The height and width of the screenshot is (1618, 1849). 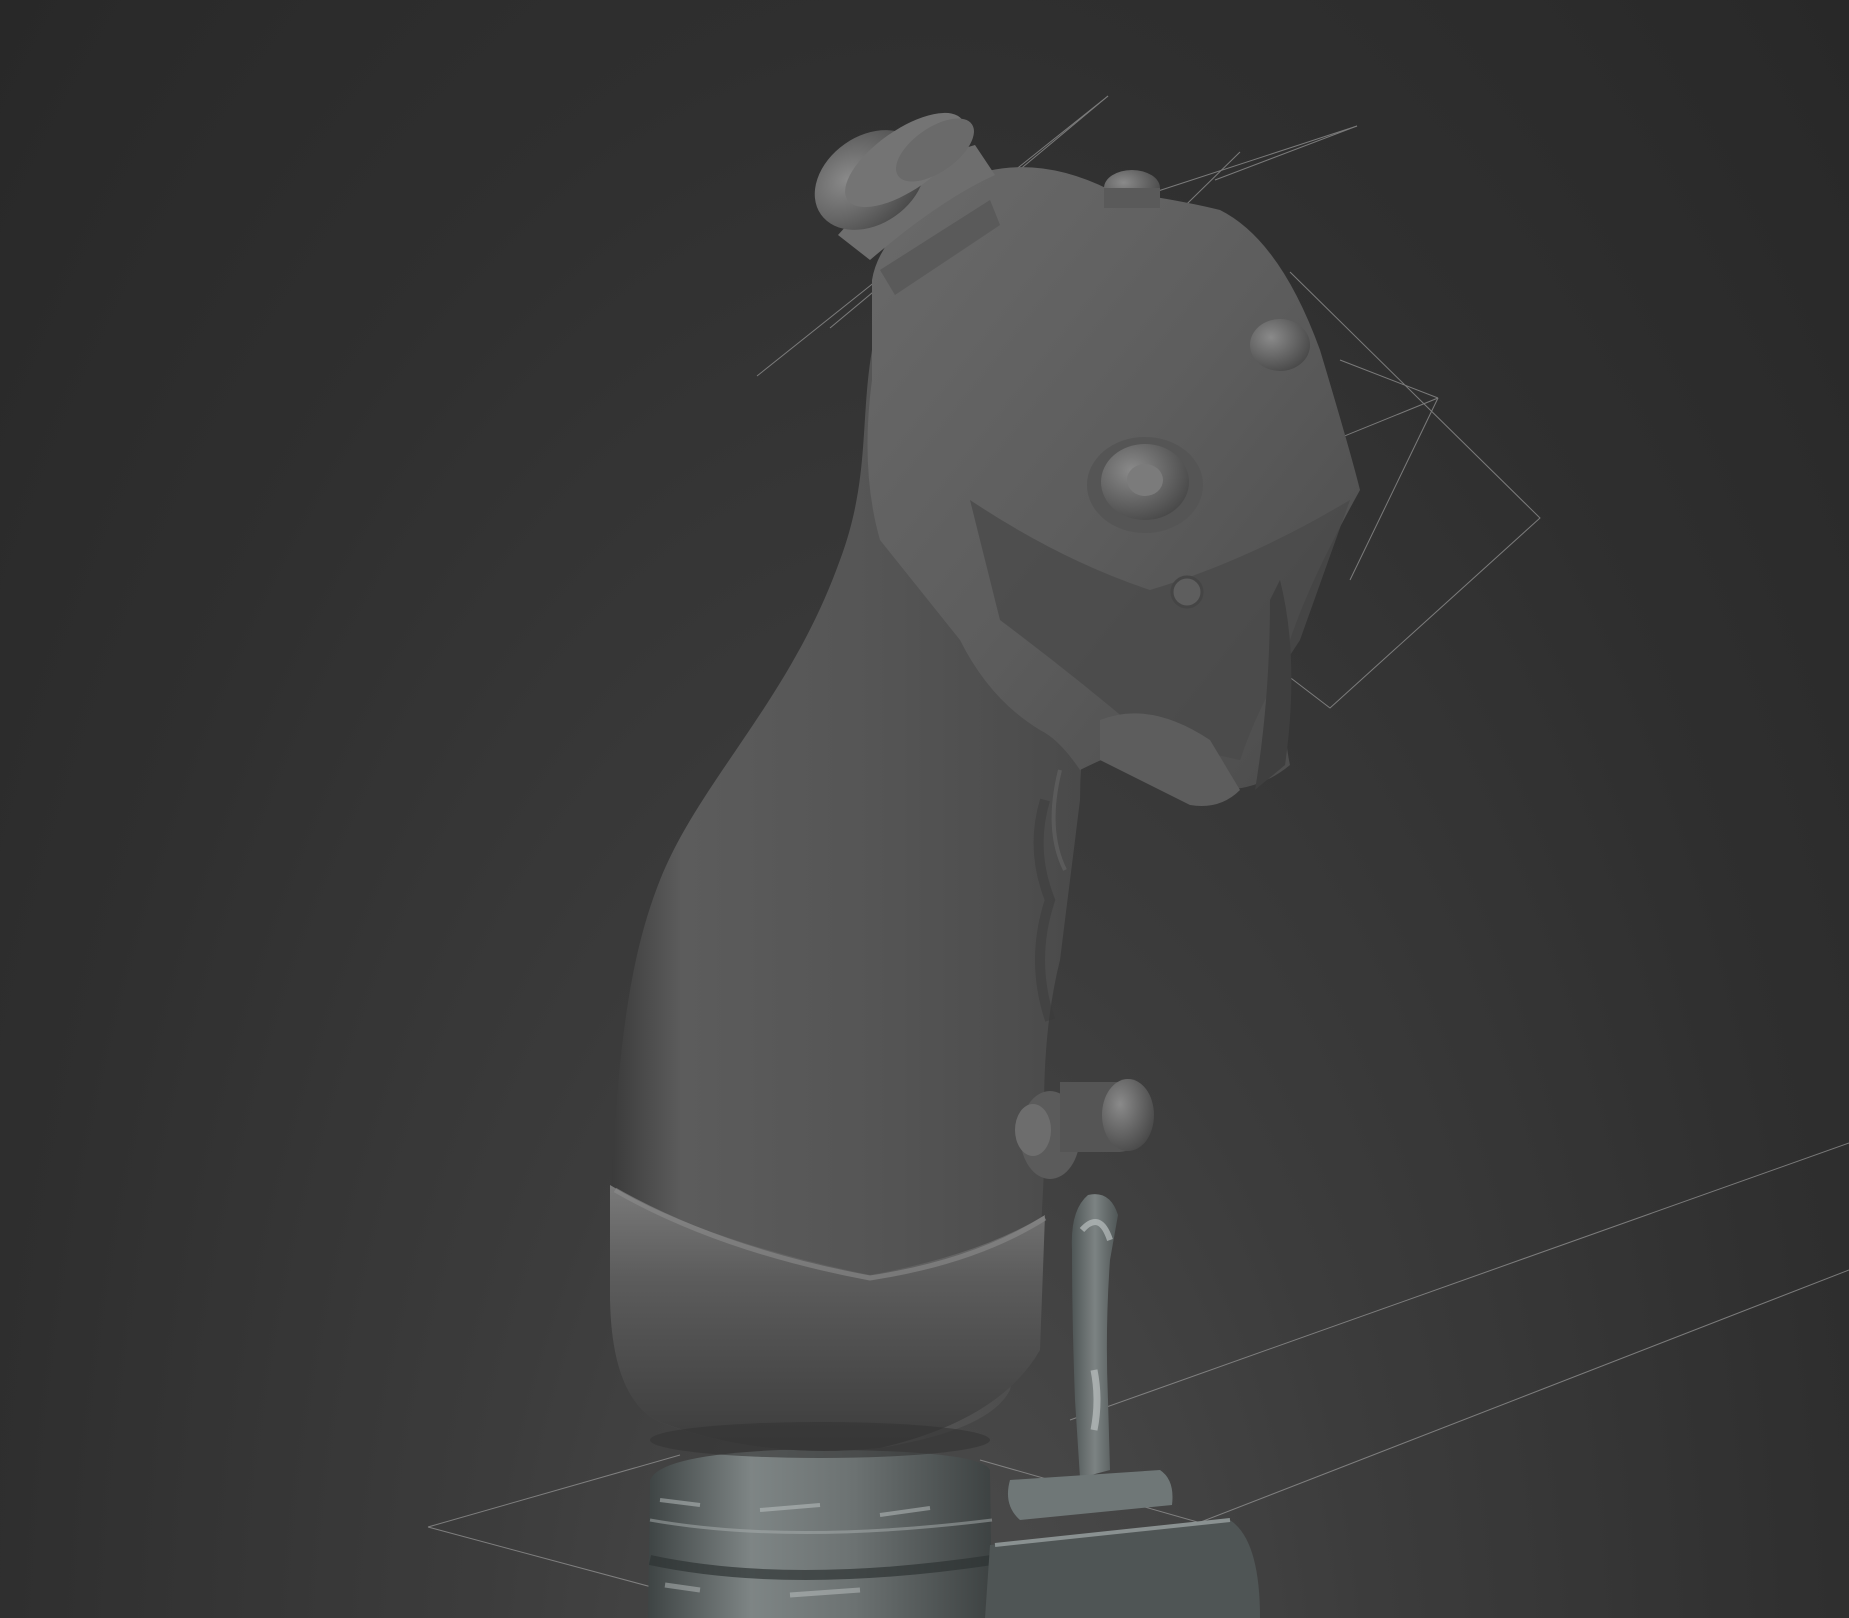 What do you see at coordinates (820, 1533) in the screenshot?
I see `base-collar` at bounding box center [820, 1533].